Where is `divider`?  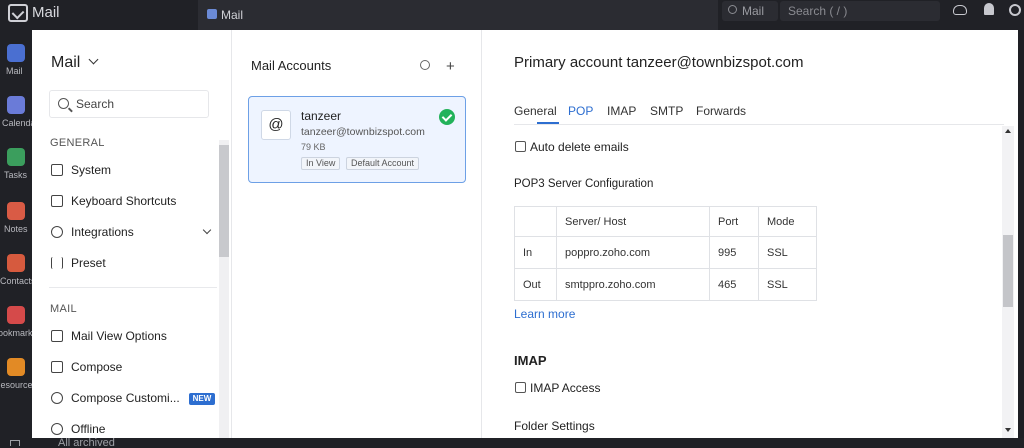 divider is located at coordinates (133, 287).